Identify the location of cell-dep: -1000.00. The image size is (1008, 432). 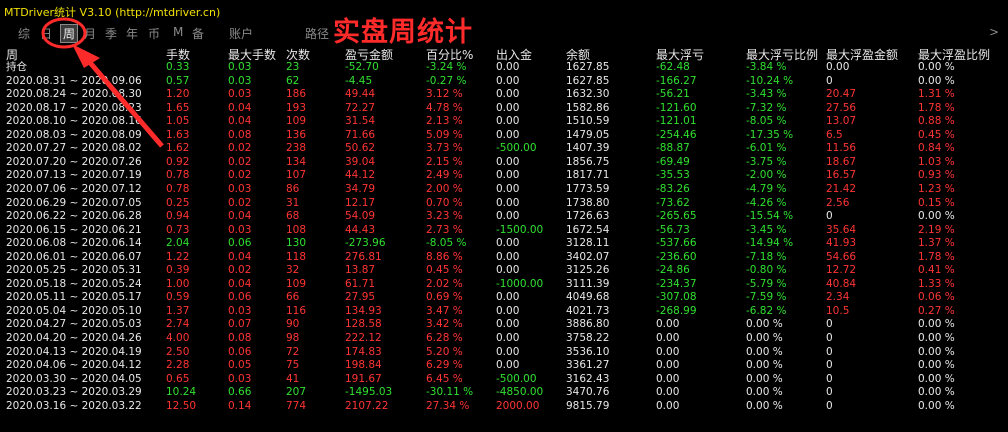
(520, 283).